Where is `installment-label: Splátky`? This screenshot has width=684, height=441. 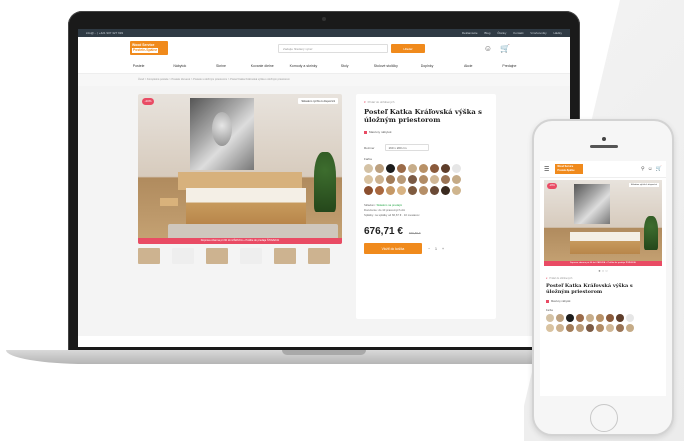
installment-label: Splátky is located at coordinates (369, 215).